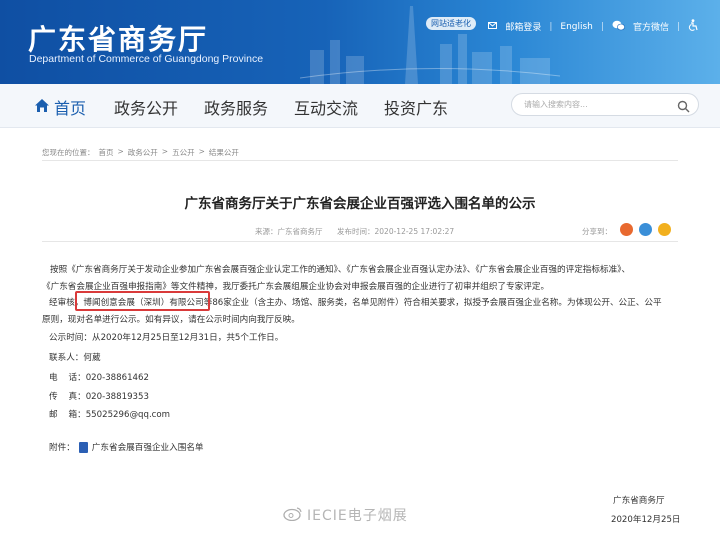 The height and width of the screenshot is (535, 720). What do you see at coordinates (142, 301) in the screenshot?
I see `red-highlight-box` at bounding box center [142, 301].